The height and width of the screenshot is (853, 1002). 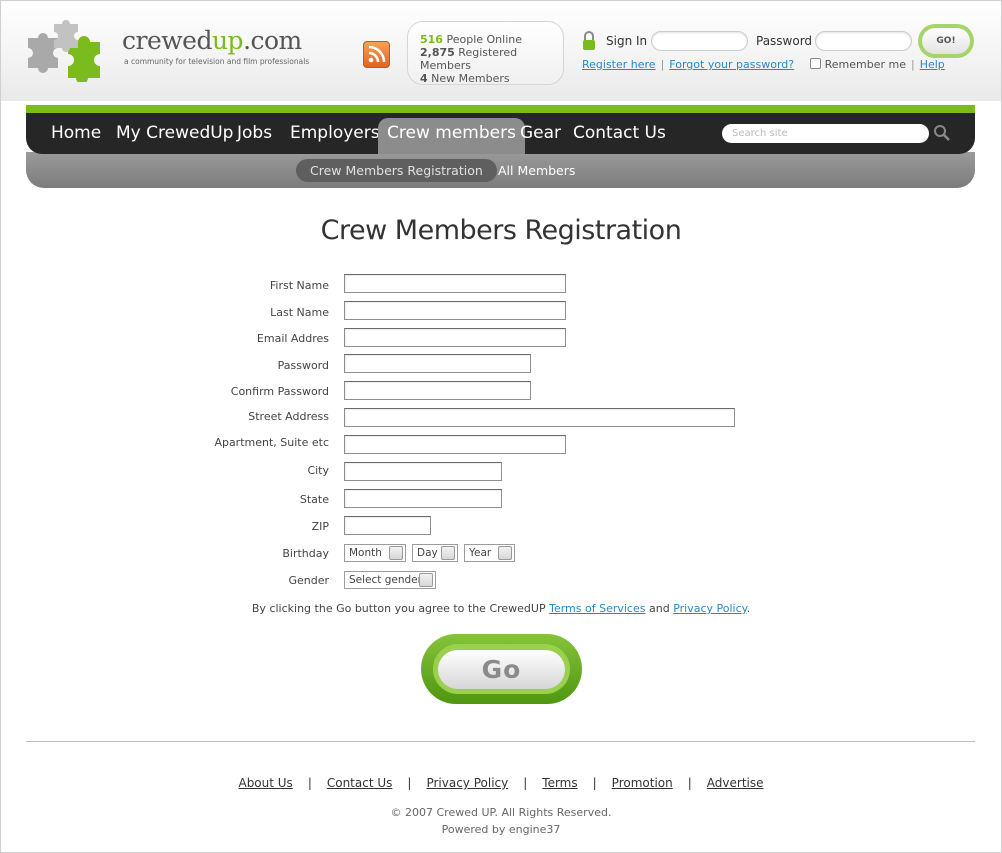 I want to click on email-label: Email Addres, so click(x=292, y=338).